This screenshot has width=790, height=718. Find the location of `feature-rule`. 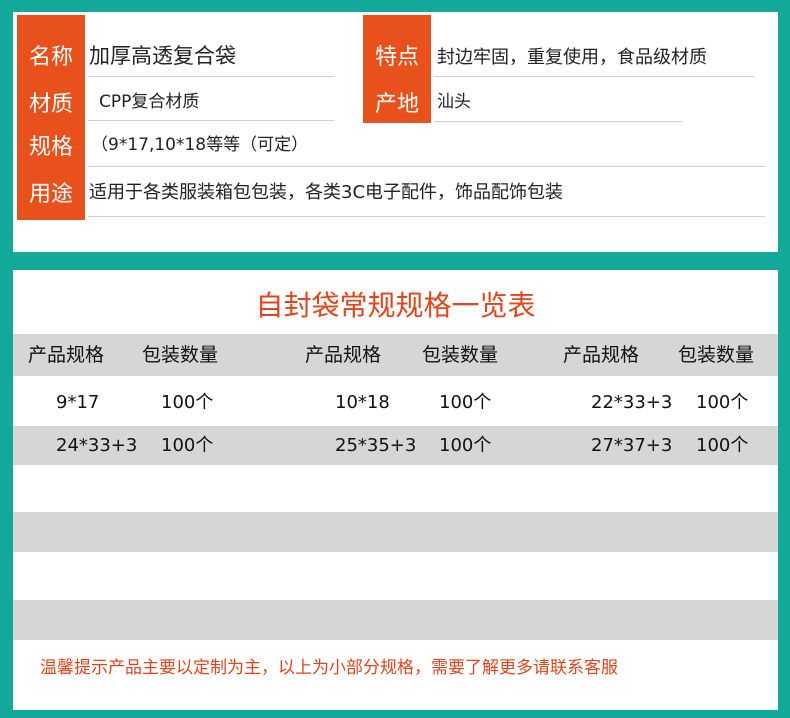

feature-rule is located at coordinates (594, 76).